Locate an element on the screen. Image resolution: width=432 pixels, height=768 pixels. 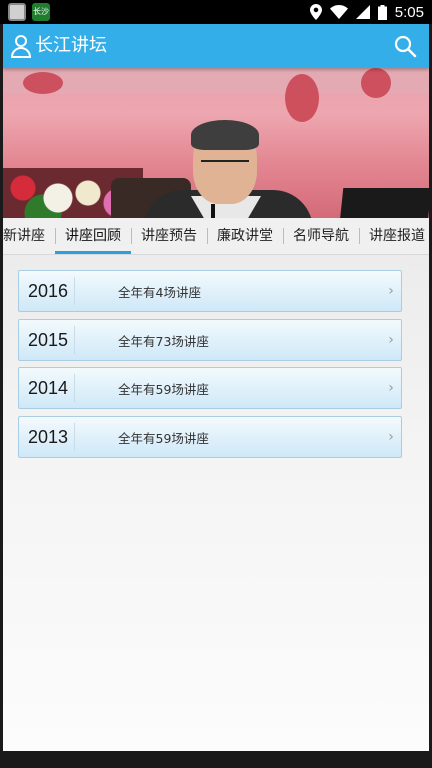
year-label: 2016 is located at coordinates (47, 291).